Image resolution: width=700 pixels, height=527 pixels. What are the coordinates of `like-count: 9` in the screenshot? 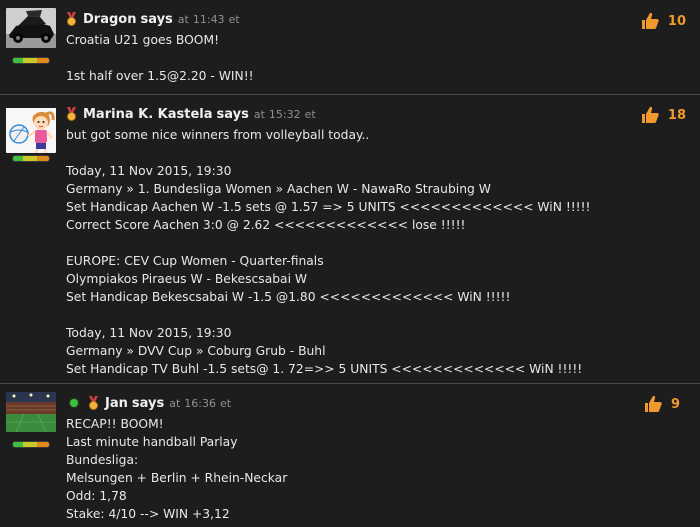 It's located at (675, 404).